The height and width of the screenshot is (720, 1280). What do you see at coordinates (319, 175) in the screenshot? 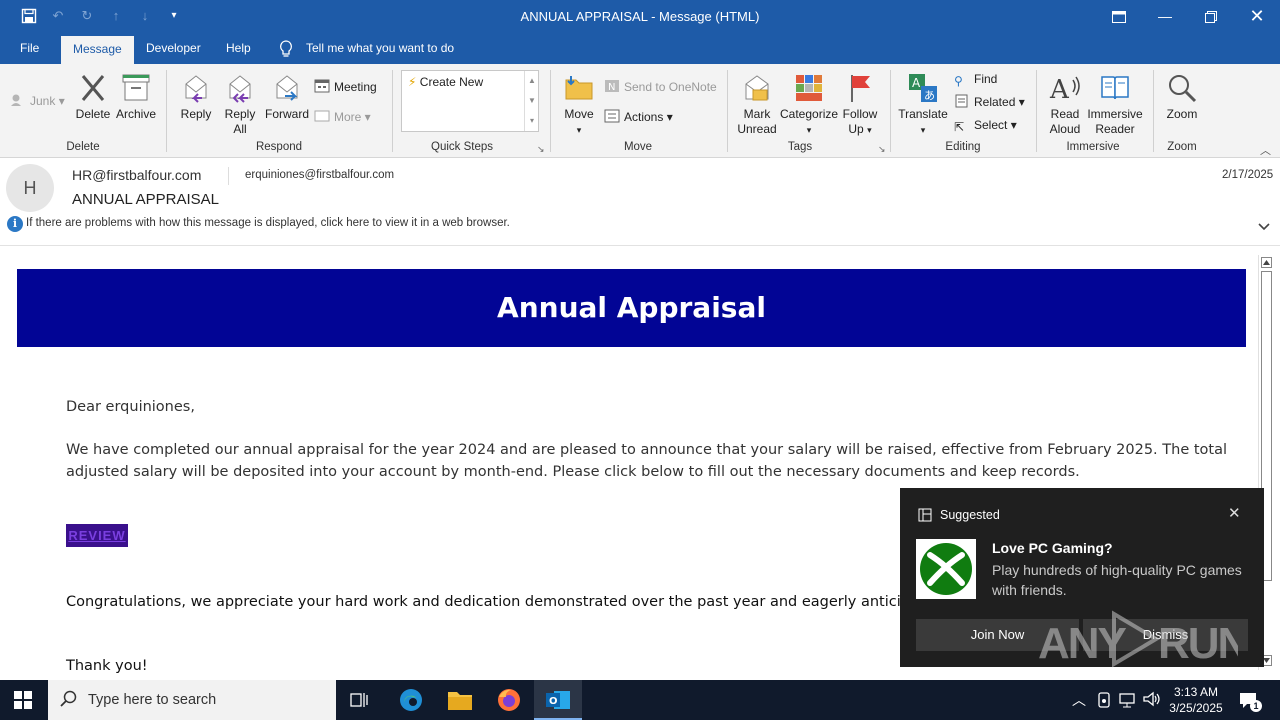
I see `recipient-address: erquiniones@firstbalfour.com` at bounding box center [319, 175].